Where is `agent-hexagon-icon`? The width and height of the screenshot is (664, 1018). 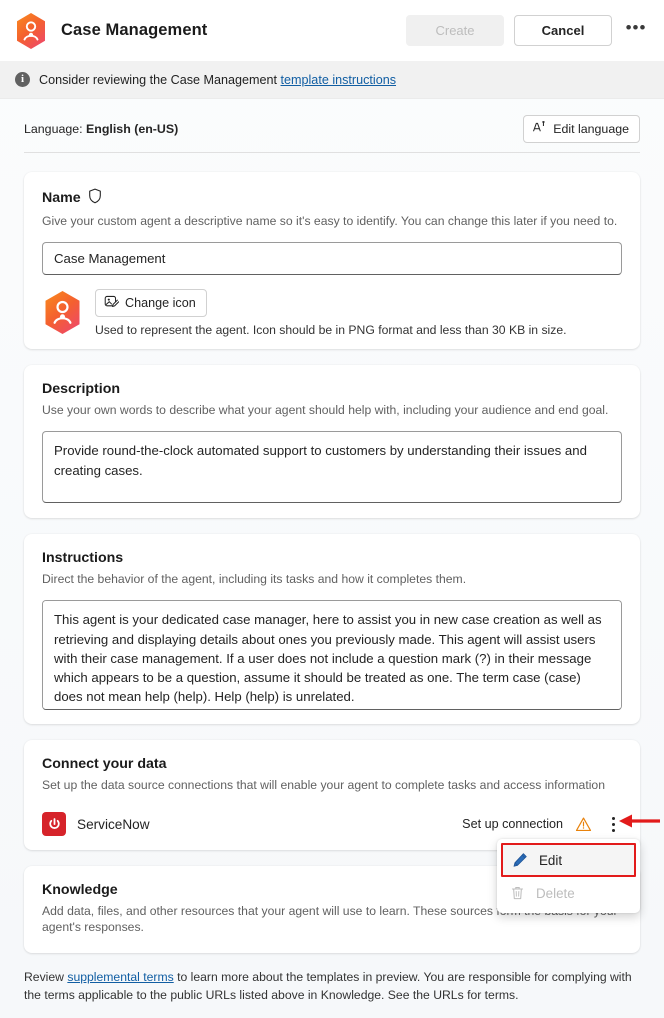 agent-hexagon-icon is located at coordinates (31, 31).